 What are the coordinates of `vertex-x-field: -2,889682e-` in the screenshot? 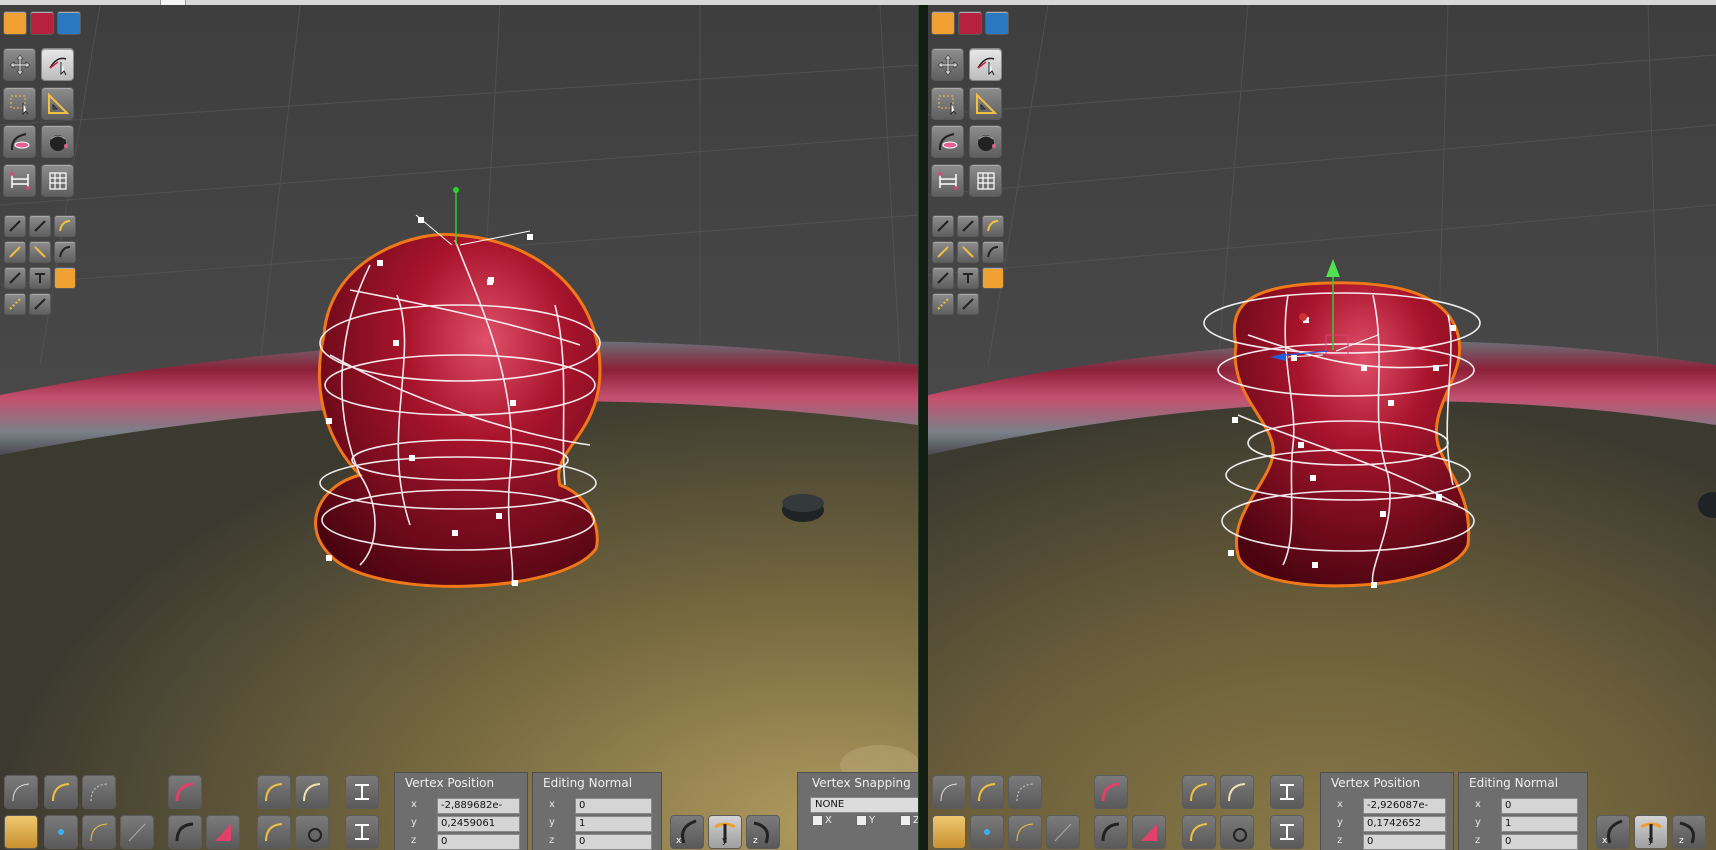 It's located at (478, 806).